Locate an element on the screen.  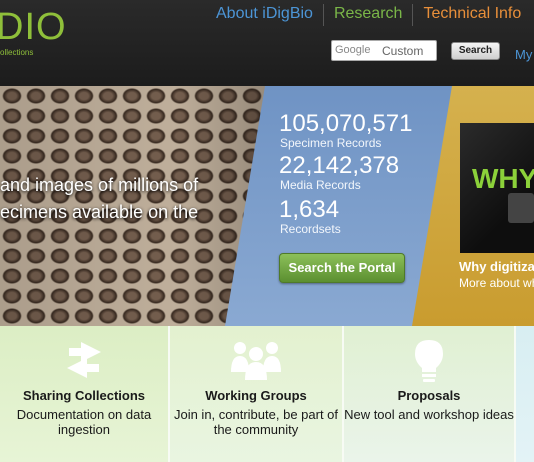
recordsets-label: Recordsets is located at coordinates (310, 229).